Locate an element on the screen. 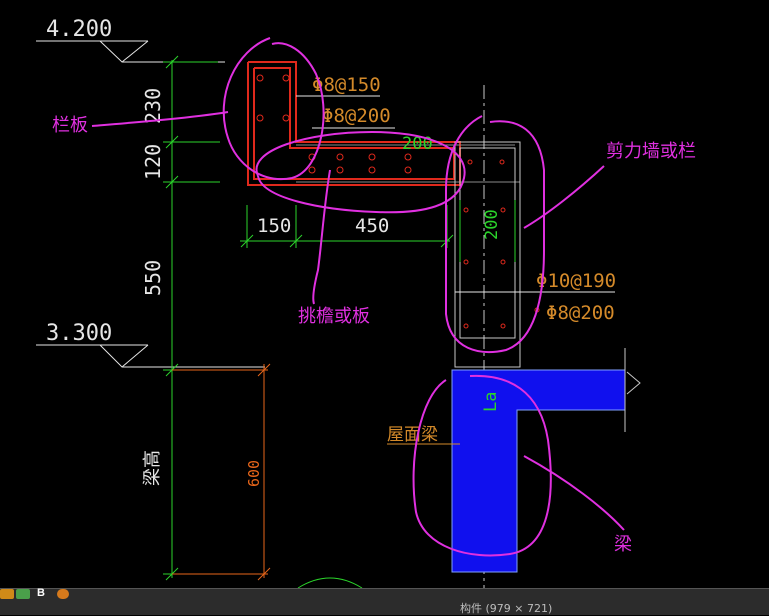  la-text: La is located at coordinates (491, 402).